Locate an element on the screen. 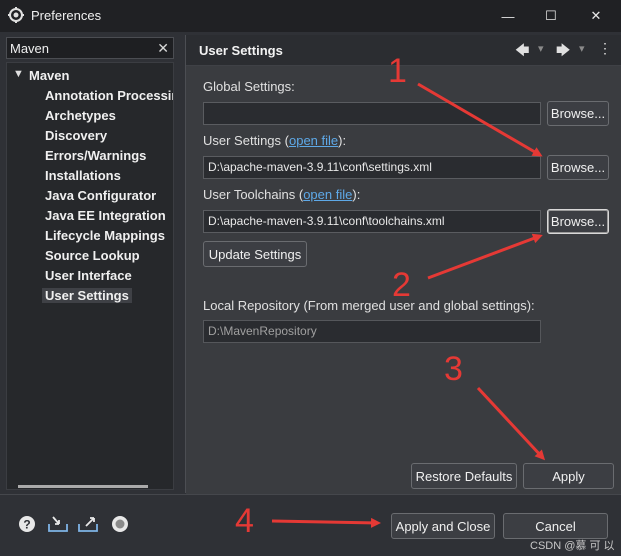 This screenshot has width=621, height=556. tree-item-discovery: Discovery is located at coordinates (76, 135).